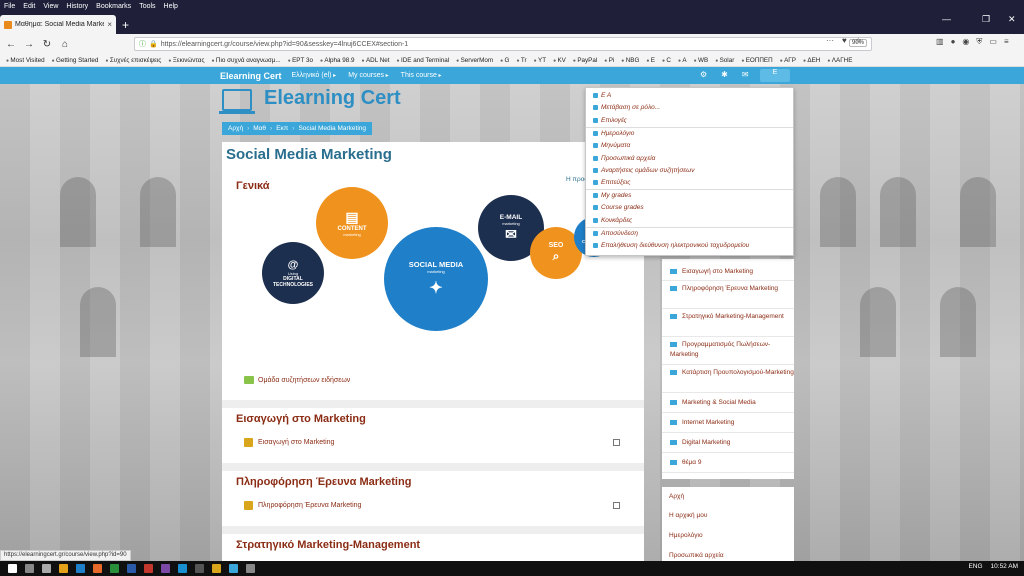 This screenshot has width=1024, height=576. What do you see at coordinates (602, 95) in the screenshot?
I see `dropdown-item-profile: E A` at bounding box center [602, 95].